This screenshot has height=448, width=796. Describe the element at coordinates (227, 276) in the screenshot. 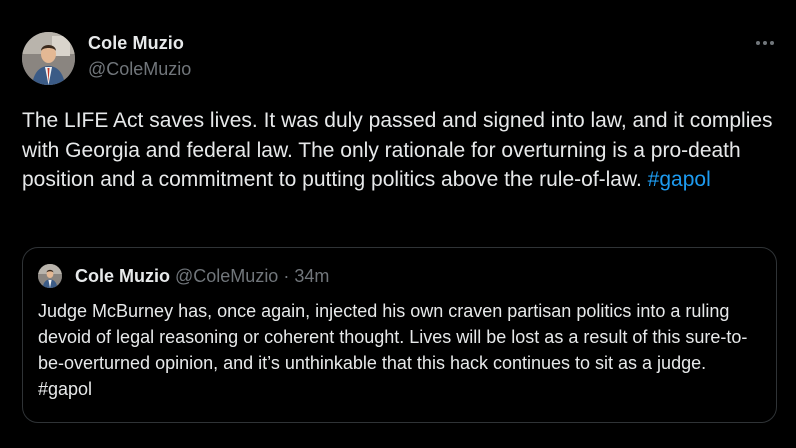

I see `quoted-author-handle: @ColeMuzio` at that location.